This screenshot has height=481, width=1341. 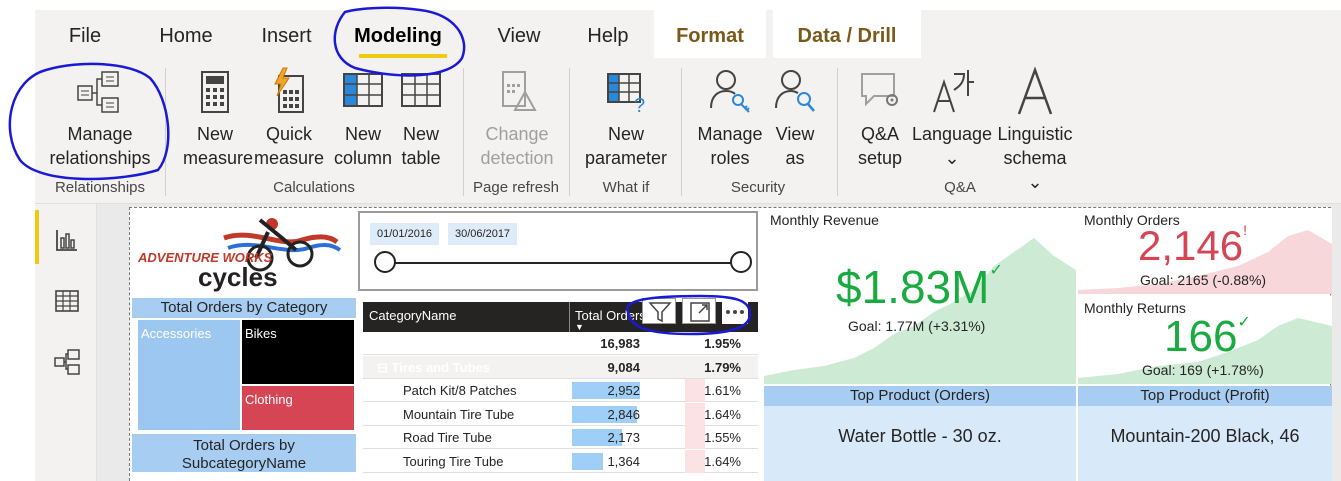 What do you see at coordinates (917, 326) in the screenshot?
I see `kpi-goal: Goal: 1.77M (+3.31%)` at bounding box center [917, 326].